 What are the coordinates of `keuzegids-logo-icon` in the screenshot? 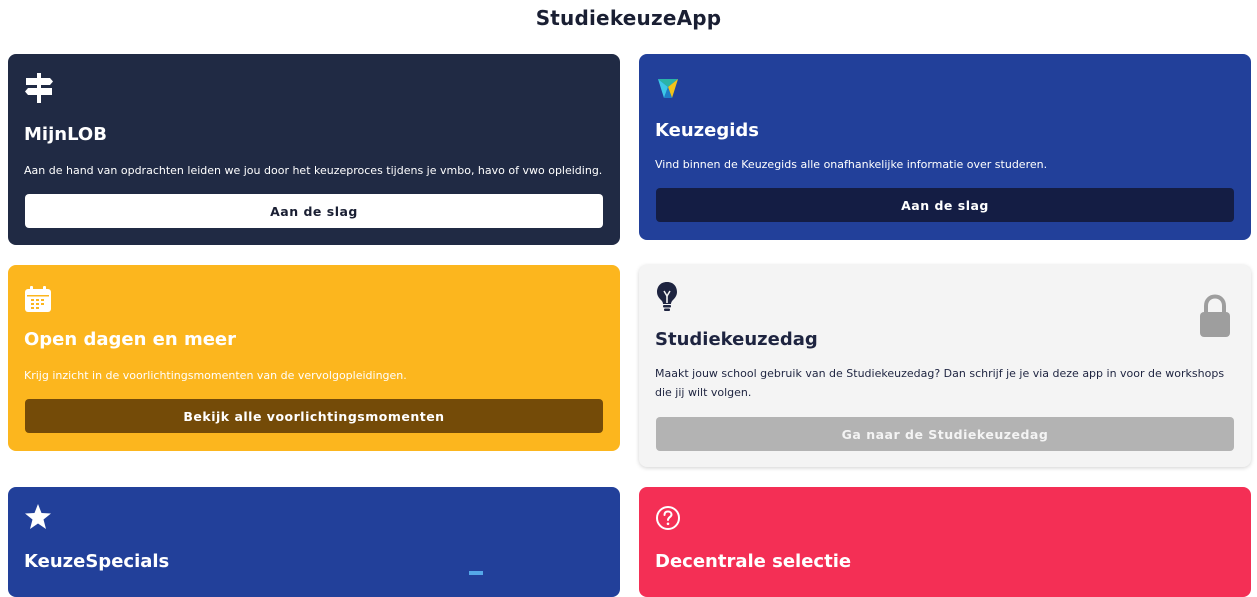 It's located at (668, 89).